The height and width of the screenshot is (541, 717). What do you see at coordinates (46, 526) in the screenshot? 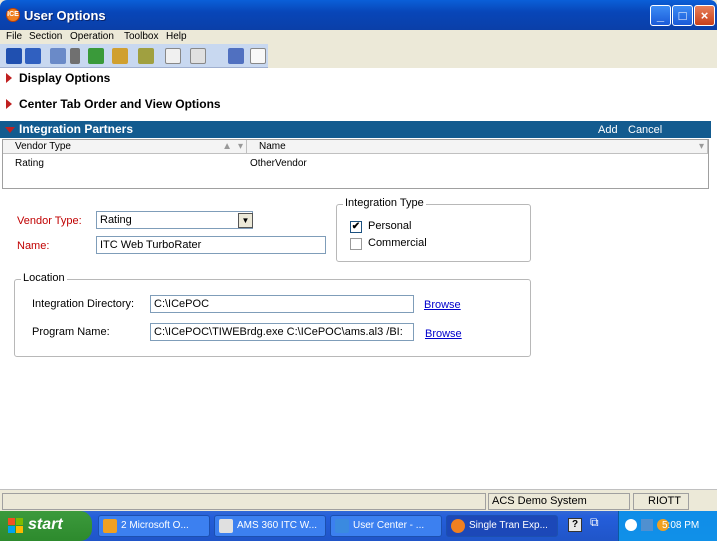
I see `start-button: start` at bounding box center [46, 526].